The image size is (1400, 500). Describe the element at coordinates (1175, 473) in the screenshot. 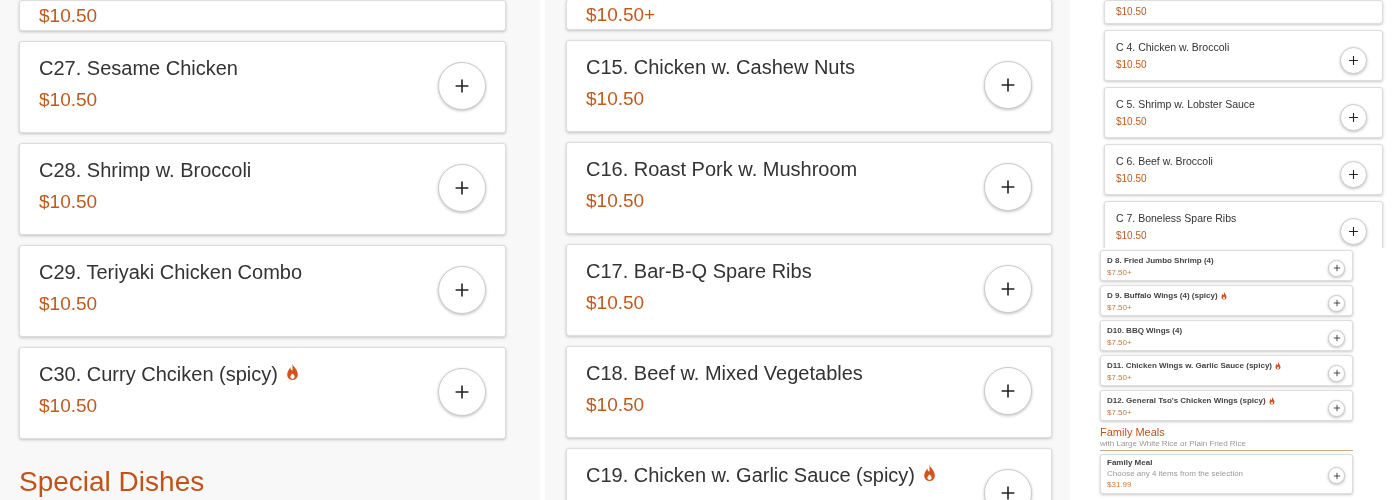

I see `item-description: Choose any 4 items from the selection` at that location.